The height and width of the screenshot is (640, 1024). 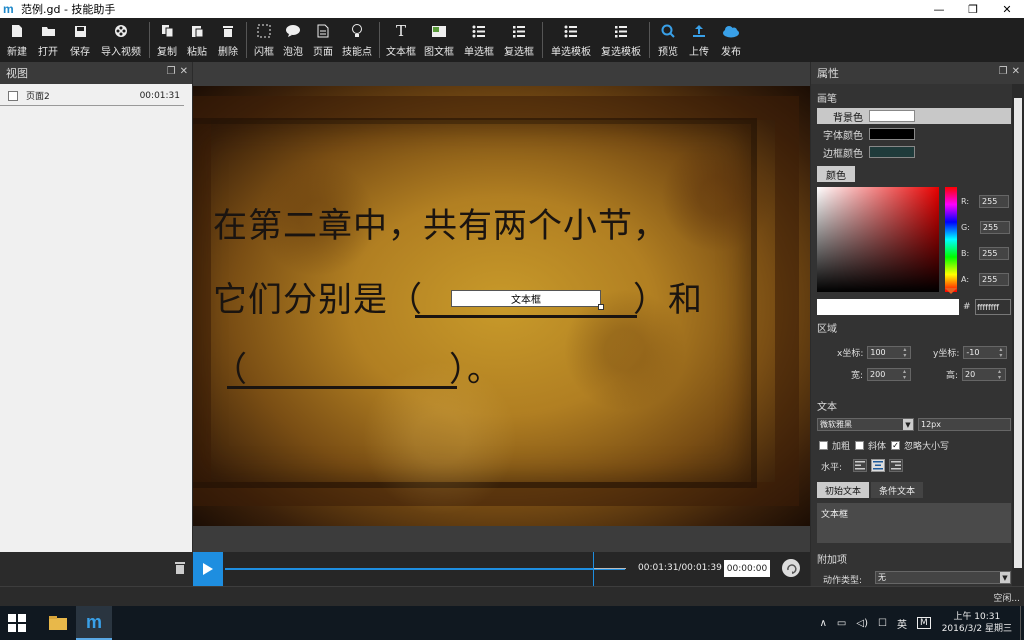 What do you see at coordinates (865, 424) in the screenshot?
I see `font-family-select: 微软雅黑 ▼` at bounding box center [865, 424].